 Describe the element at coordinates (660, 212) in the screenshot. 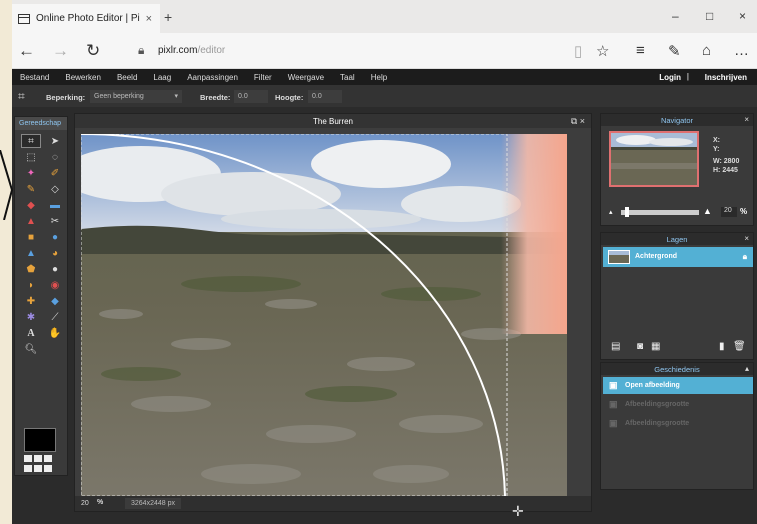

I see `zoom-slider-track` at that location.